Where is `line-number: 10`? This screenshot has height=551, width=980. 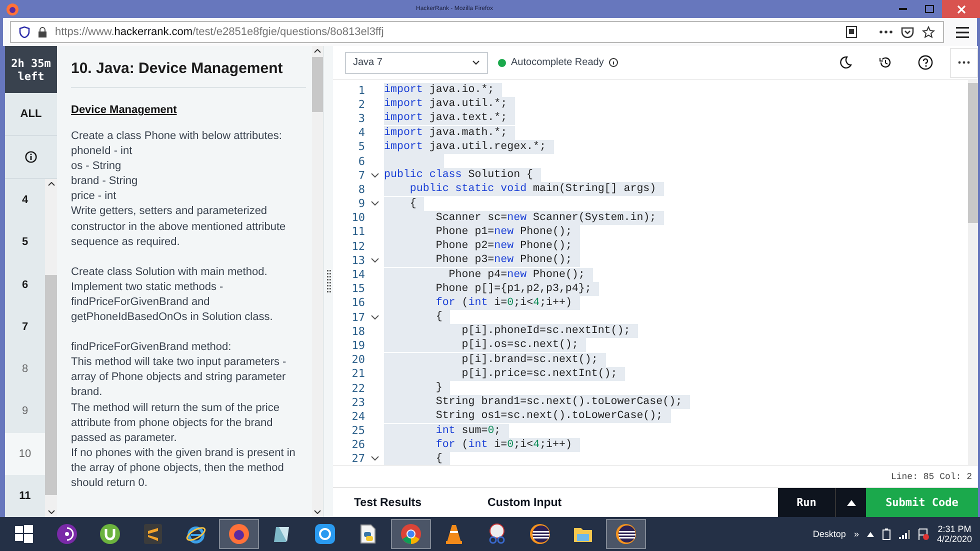
line-number: 10 is located at coordinates (357, 217).